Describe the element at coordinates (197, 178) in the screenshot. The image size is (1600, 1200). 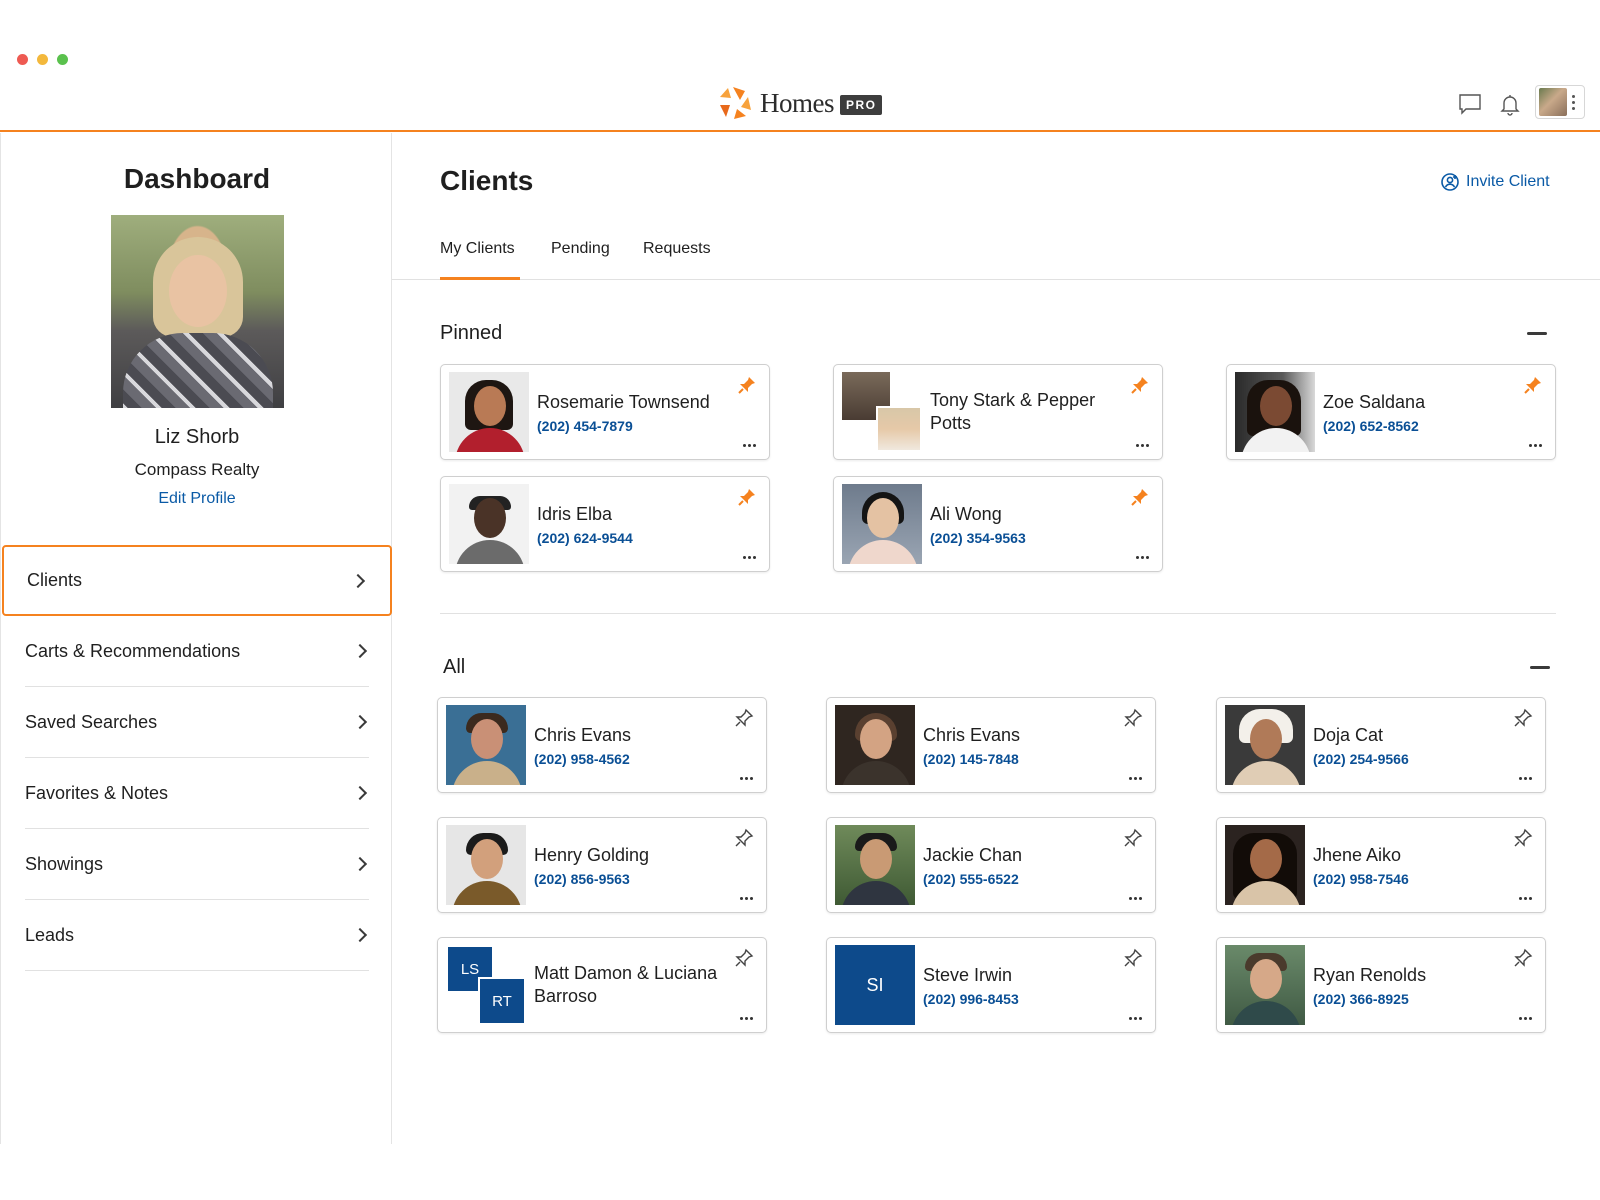
I see `sidebar-title: Dashboard` at that location.